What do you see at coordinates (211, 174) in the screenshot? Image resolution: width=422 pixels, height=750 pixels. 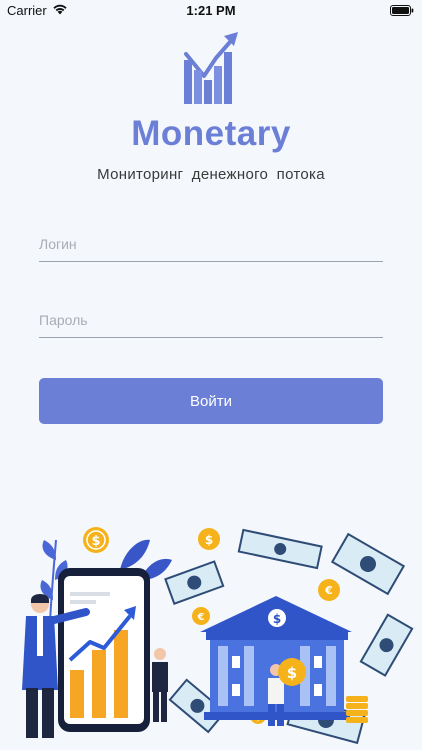 I see `app-tagline: Мониторинг денежного потока` at bounding box center [211, 174].